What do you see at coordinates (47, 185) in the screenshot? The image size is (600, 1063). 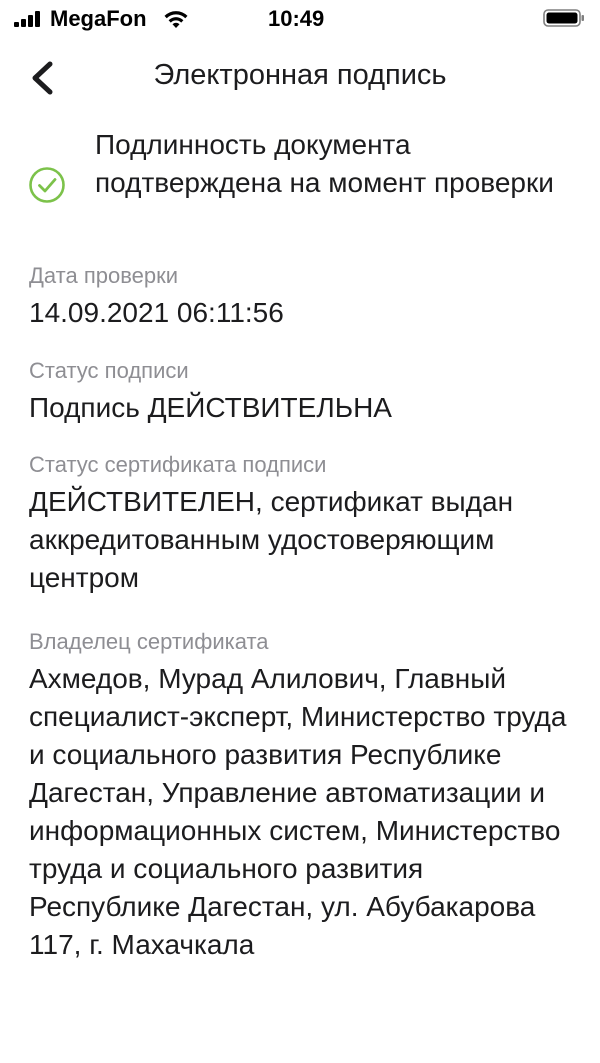 I see `check-circle-icon` at bounding box center [47, 185].